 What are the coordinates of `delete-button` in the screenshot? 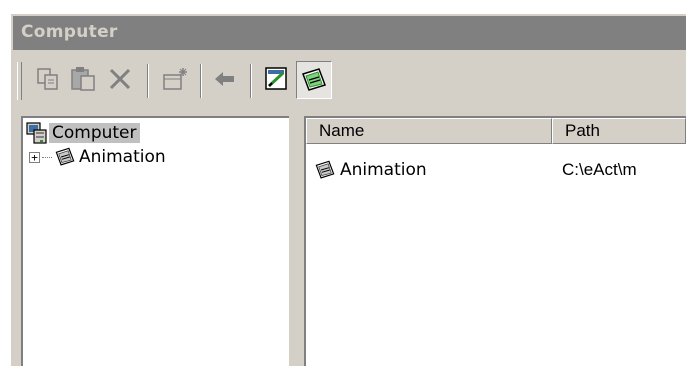 It's located at (120, 79).